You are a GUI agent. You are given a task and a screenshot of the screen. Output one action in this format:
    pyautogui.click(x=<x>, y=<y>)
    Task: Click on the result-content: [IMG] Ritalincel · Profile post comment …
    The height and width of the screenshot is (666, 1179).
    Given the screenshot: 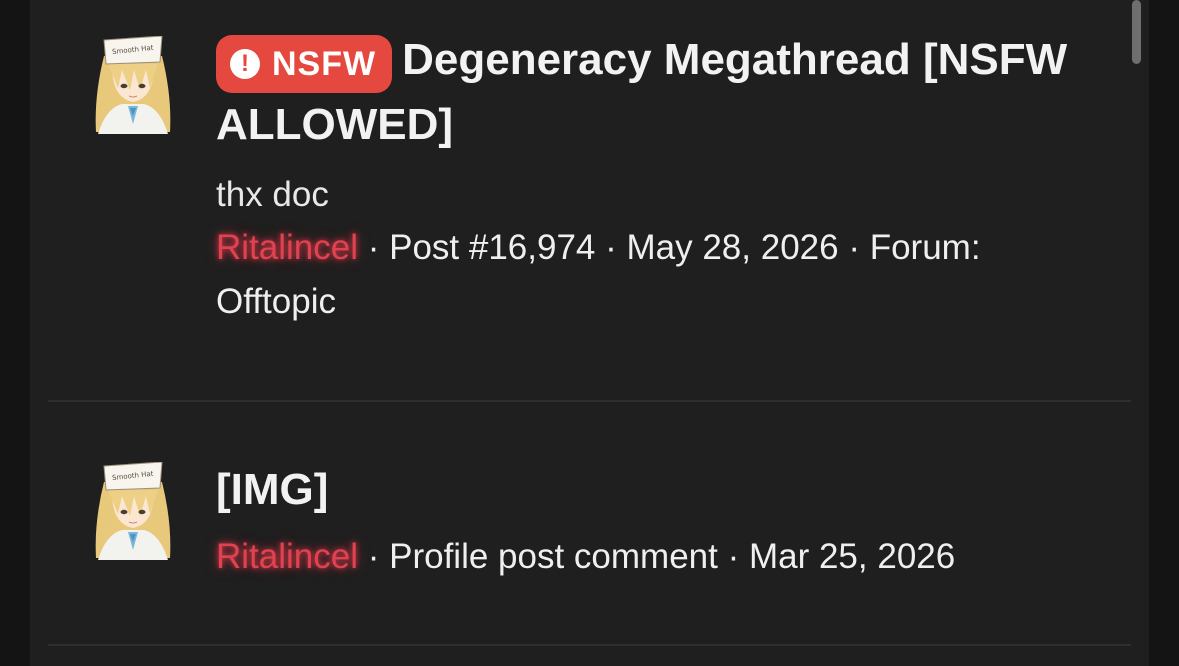 What is the action you would take?
    pyautogui.click(x=656, y=521)
    